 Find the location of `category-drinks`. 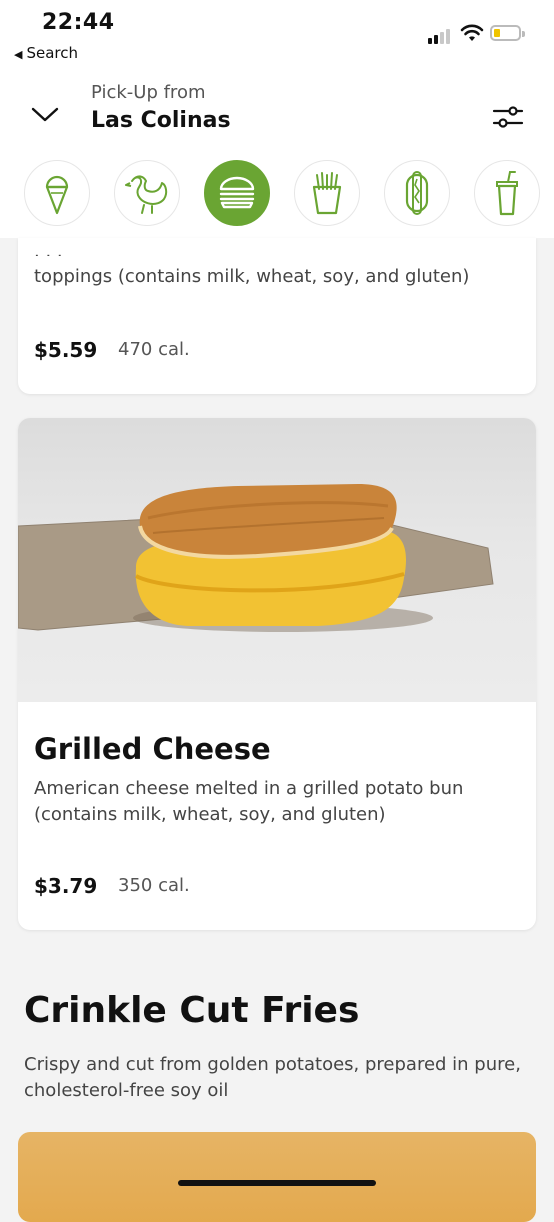

category-drinks is located at coordinates (507, 193).